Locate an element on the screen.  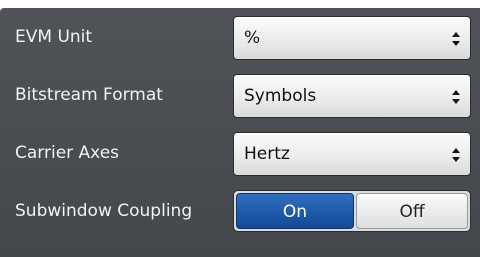
carrier-axes-label: Carrier Axes is located at coordinates (67, 153).